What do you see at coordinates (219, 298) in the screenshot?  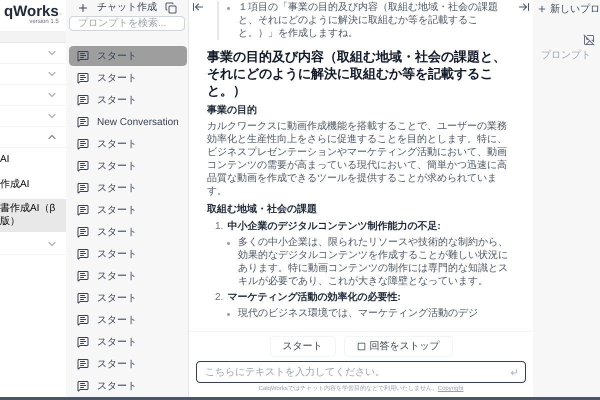 I see `list-number: 2.` at bounding box center [219, 298].